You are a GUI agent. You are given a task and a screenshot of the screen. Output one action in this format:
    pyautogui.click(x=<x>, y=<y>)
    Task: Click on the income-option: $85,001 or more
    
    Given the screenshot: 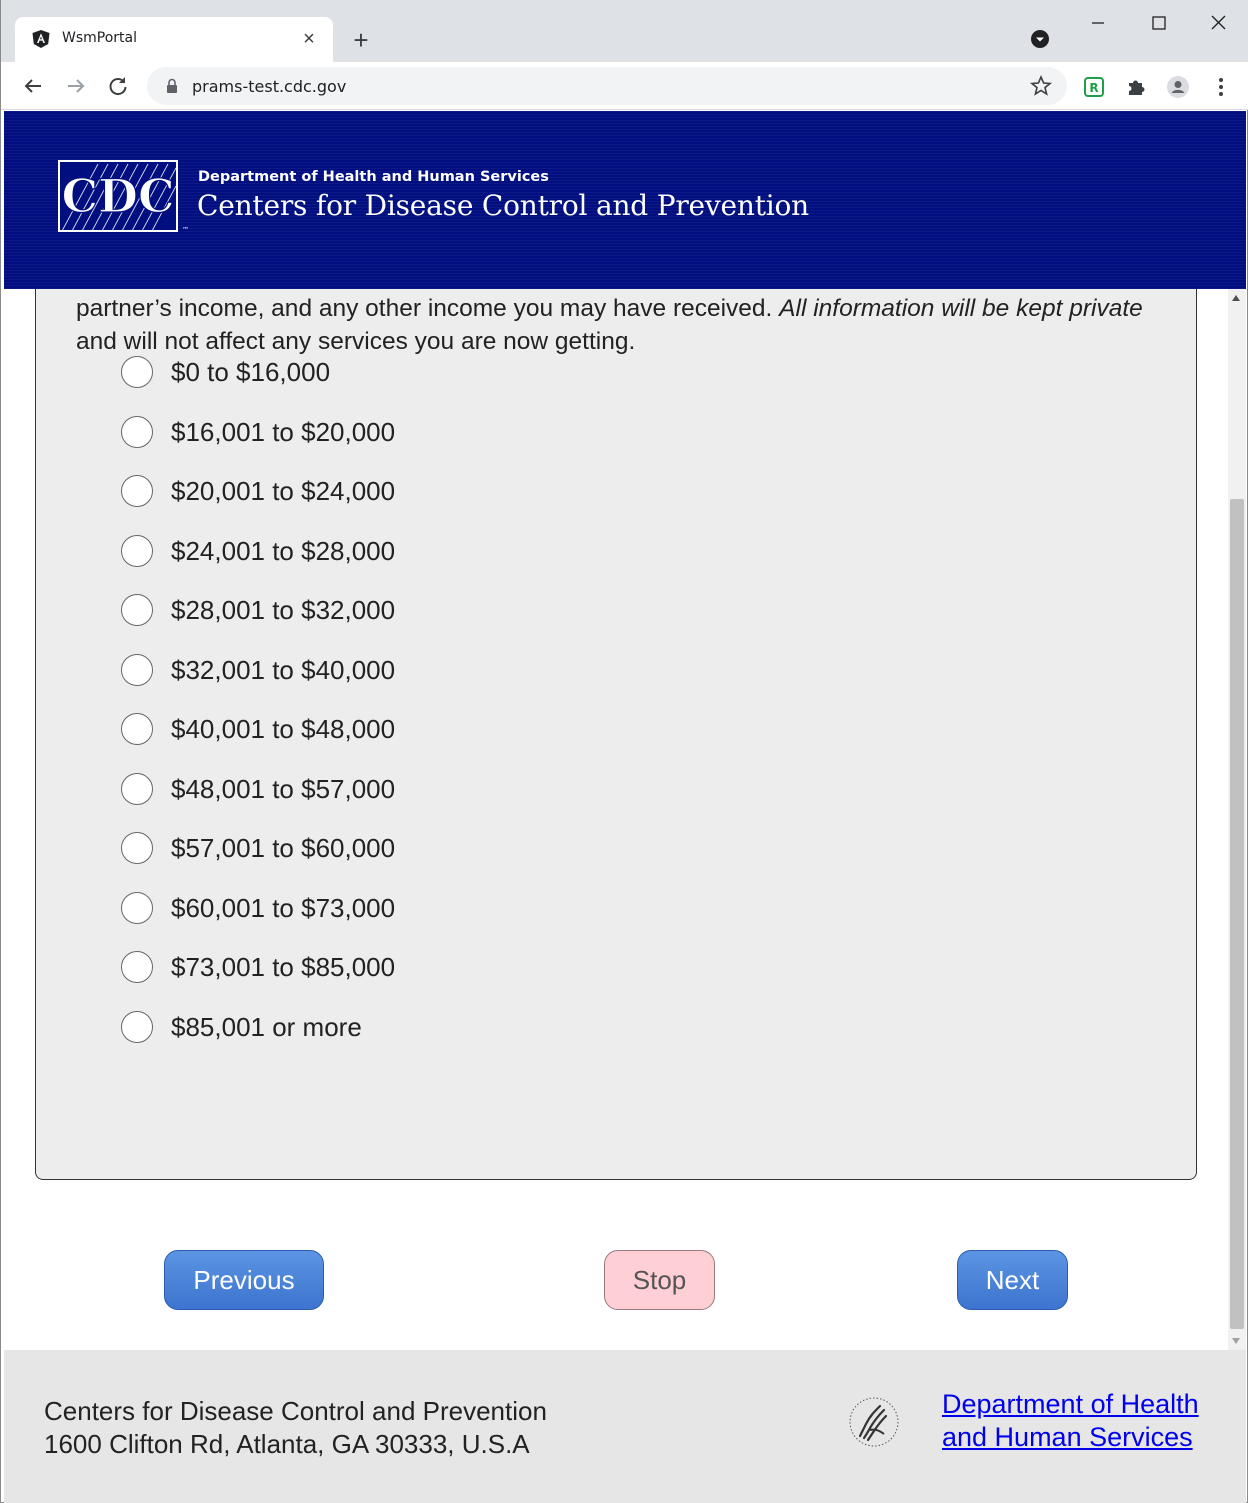 What is the action you would take?
    pyautogui.click(x=371, y=1027)
    